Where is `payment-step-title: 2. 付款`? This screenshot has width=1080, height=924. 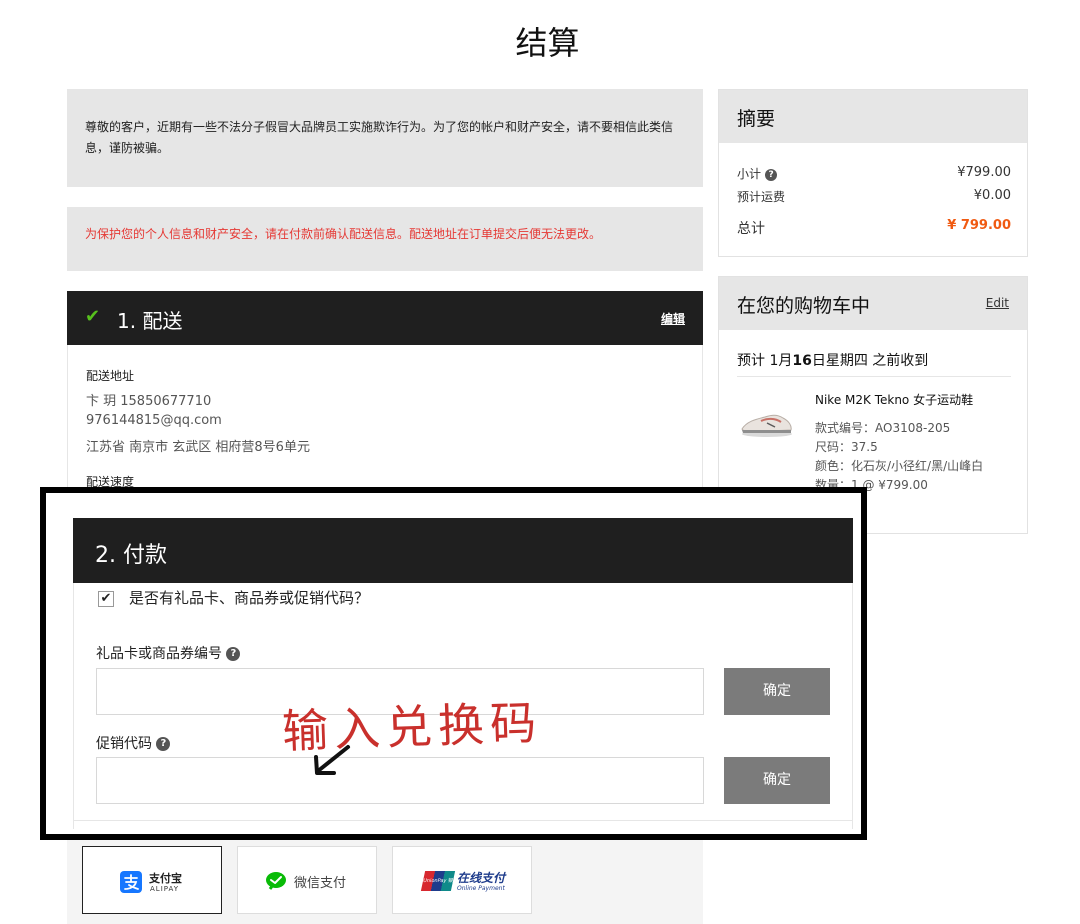 payment-step-title: 2. 付款 is located at coordinates (131, 555).